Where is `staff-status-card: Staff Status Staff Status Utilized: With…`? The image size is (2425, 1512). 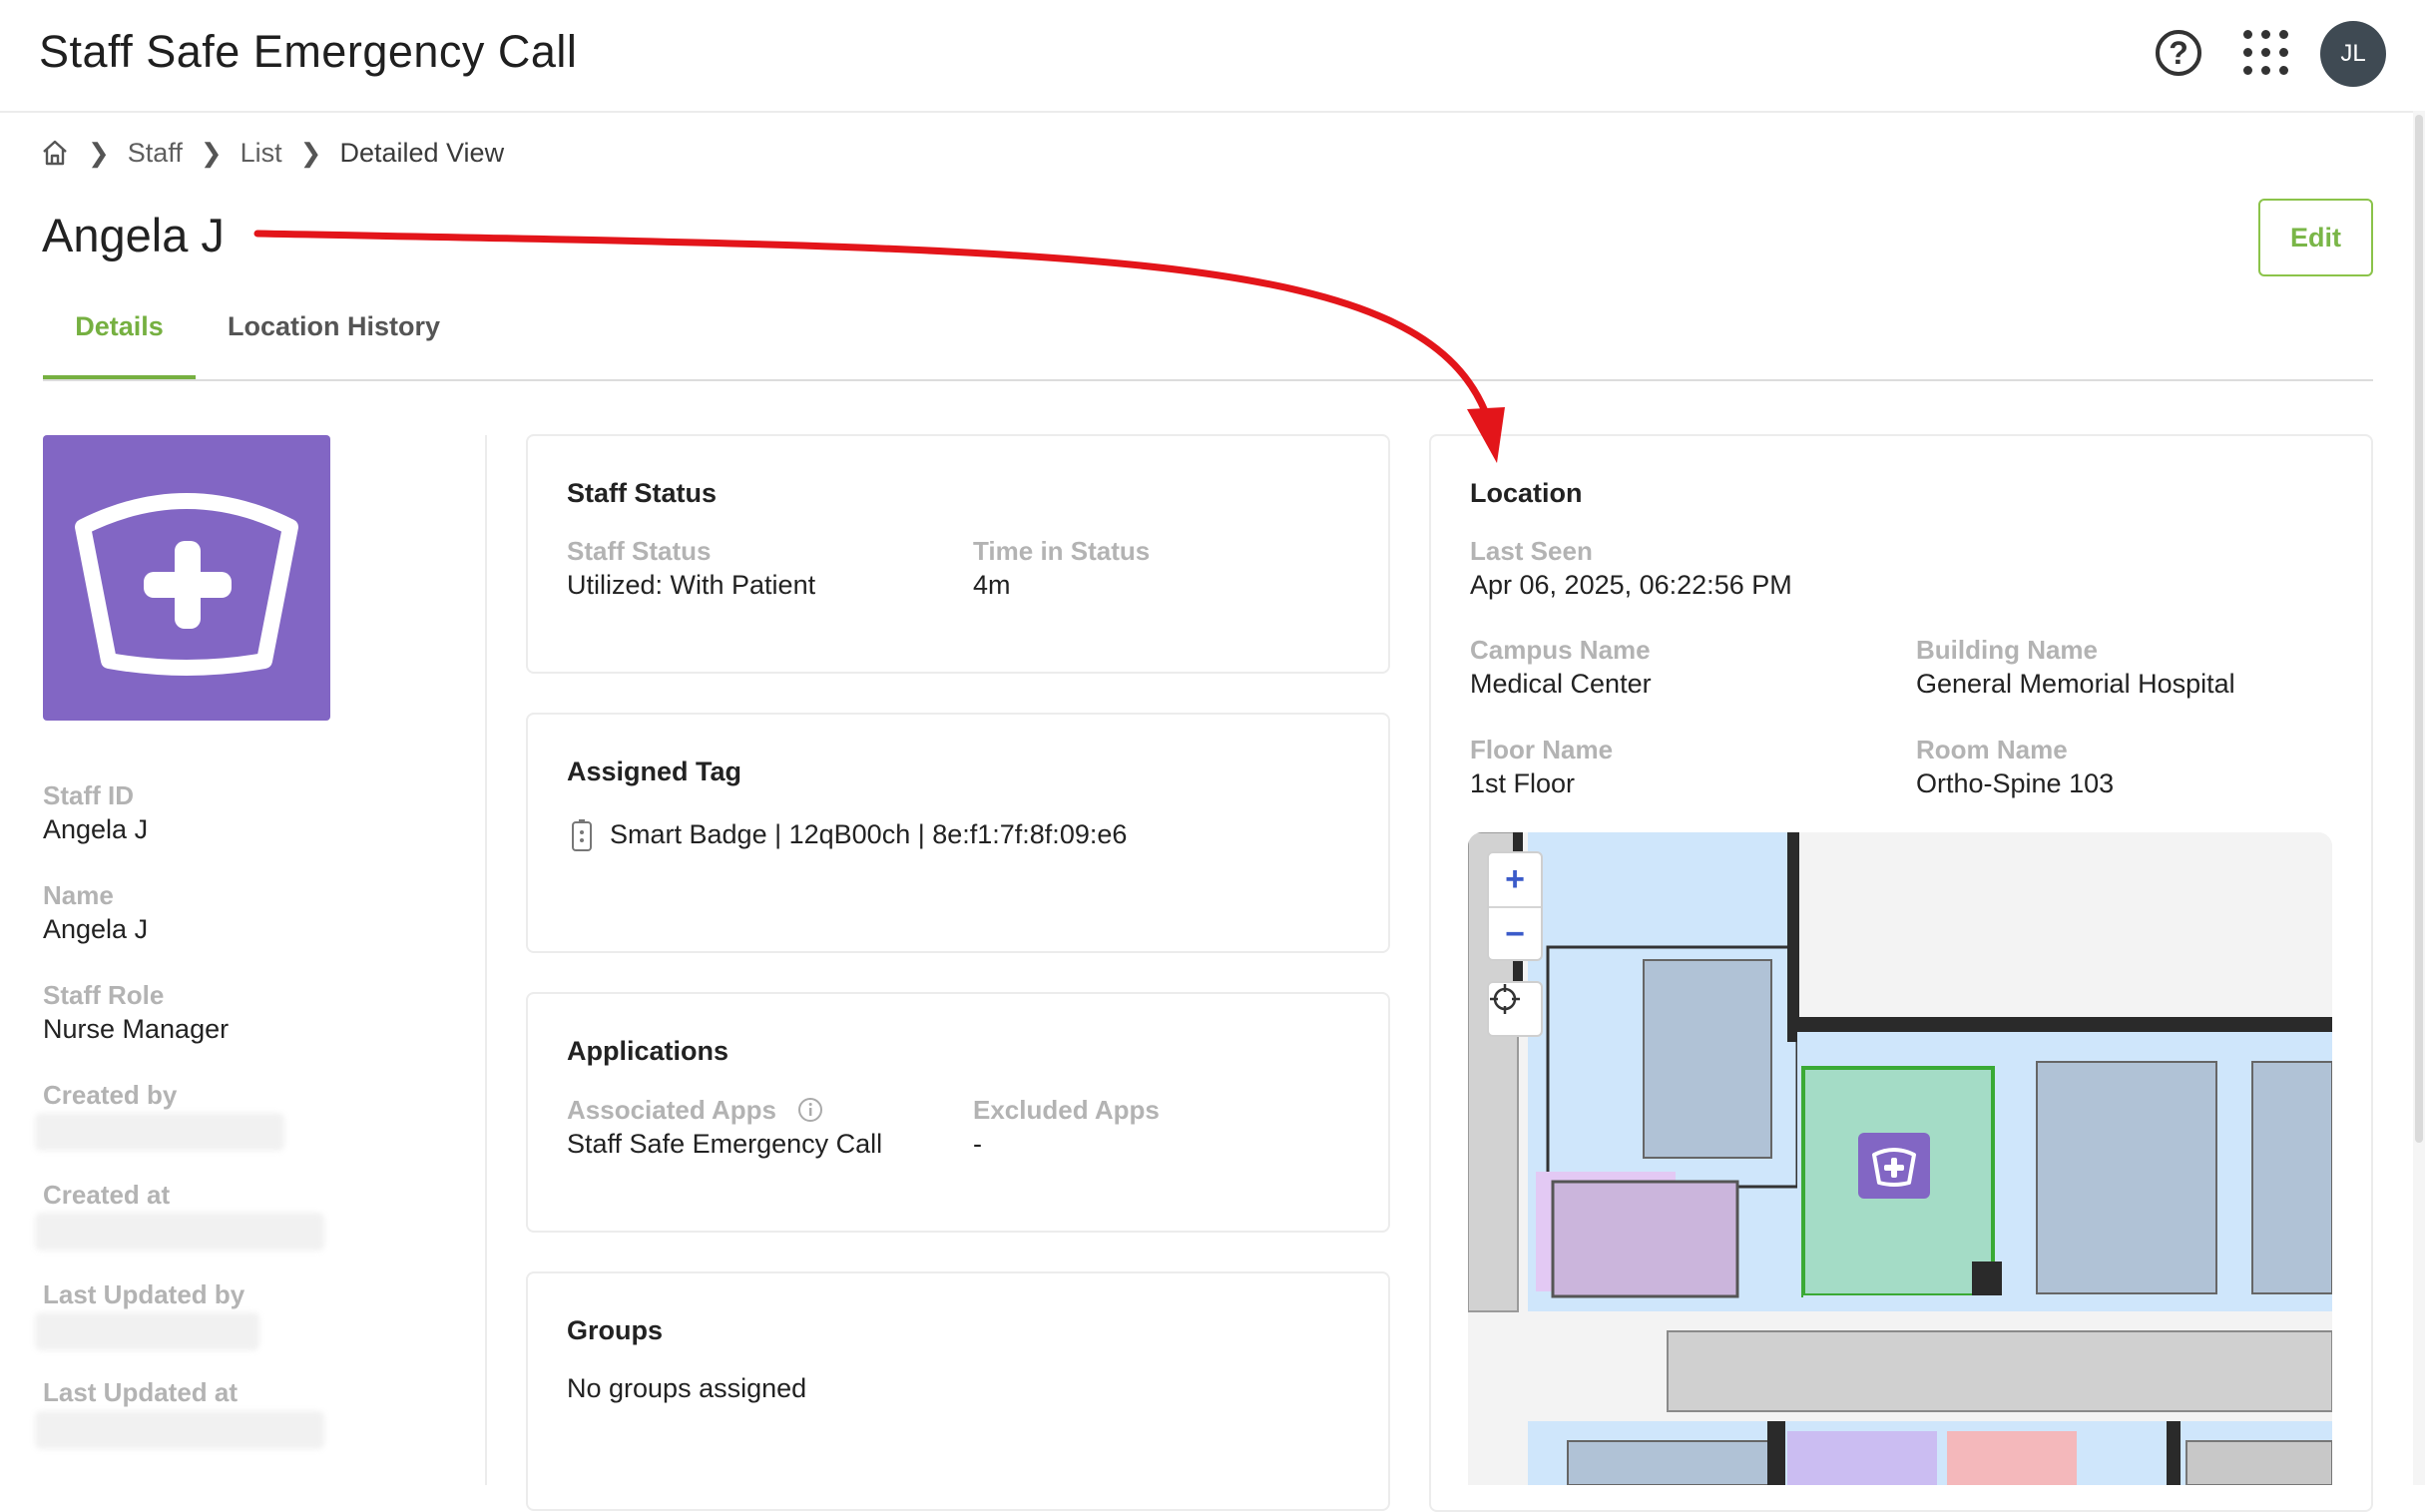 staff-status-card: Staff Status Staff Status Utilized: With… is located at coordinates (958, 554).